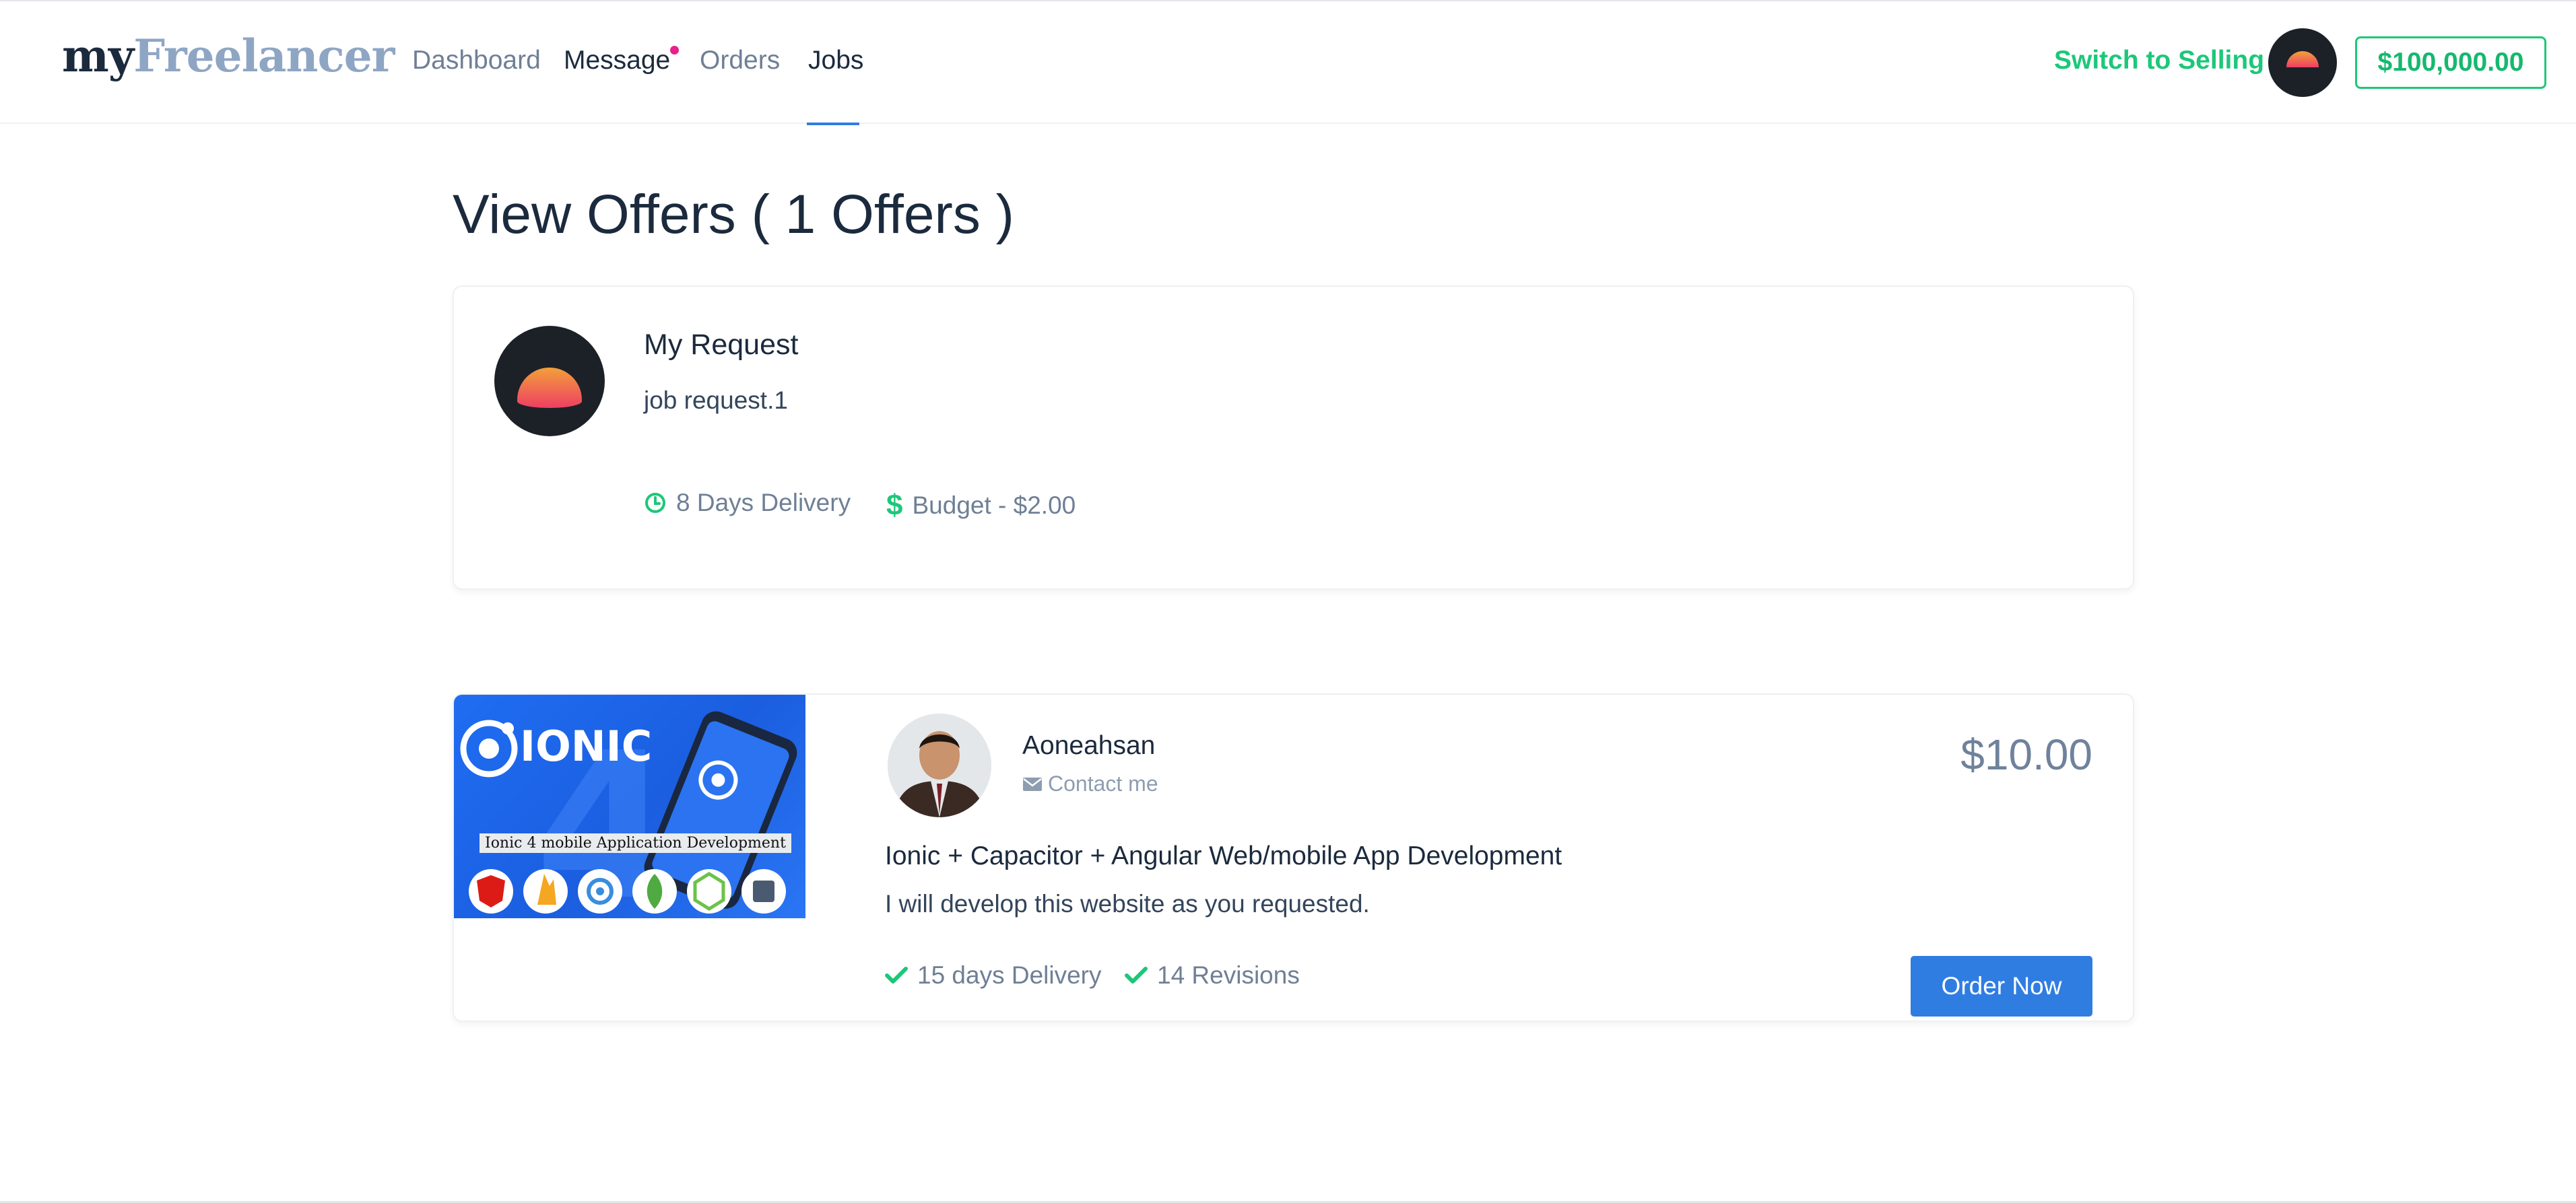 The width and height of the screenshot is (2576, 1203). I want to click on offer-price: $10.00, so click(2026, 754).